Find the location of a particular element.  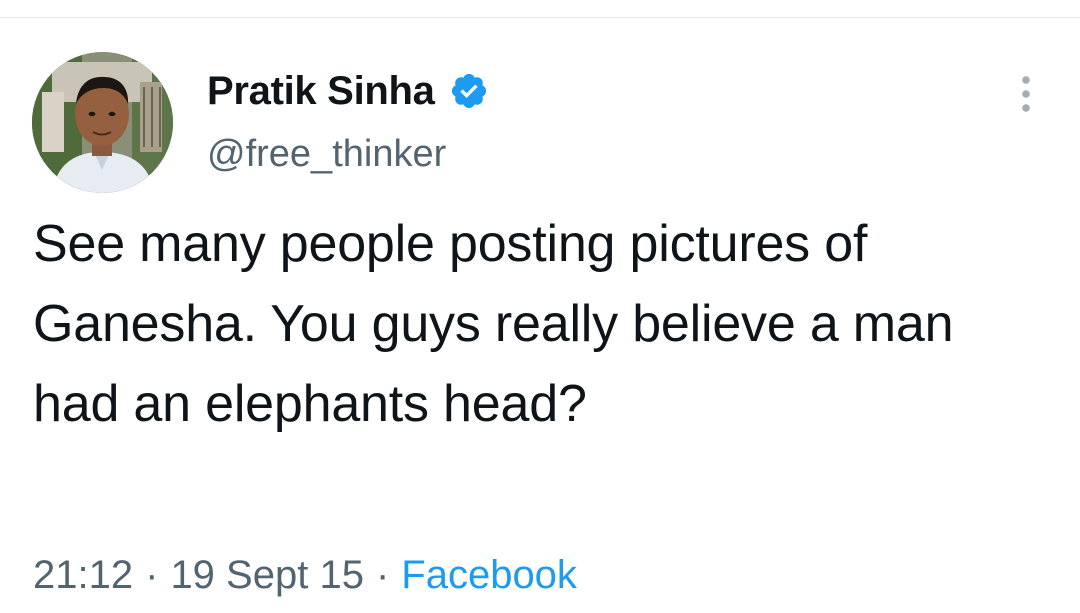

author-name-row: Pratik Sinha is located at coordinates (348, 91).